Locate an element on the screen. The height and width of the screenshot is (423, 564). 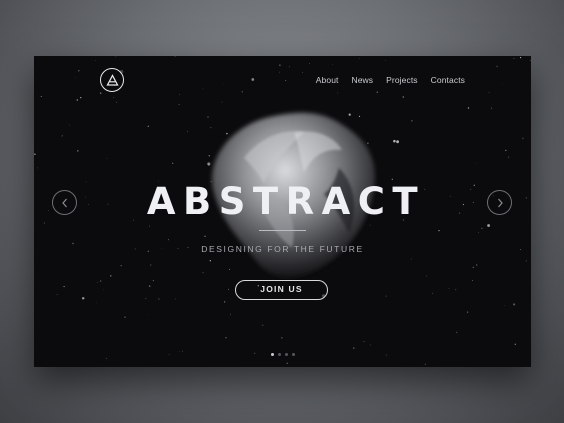
triangle-a-logo-icon is located at coordinates (112, 79).